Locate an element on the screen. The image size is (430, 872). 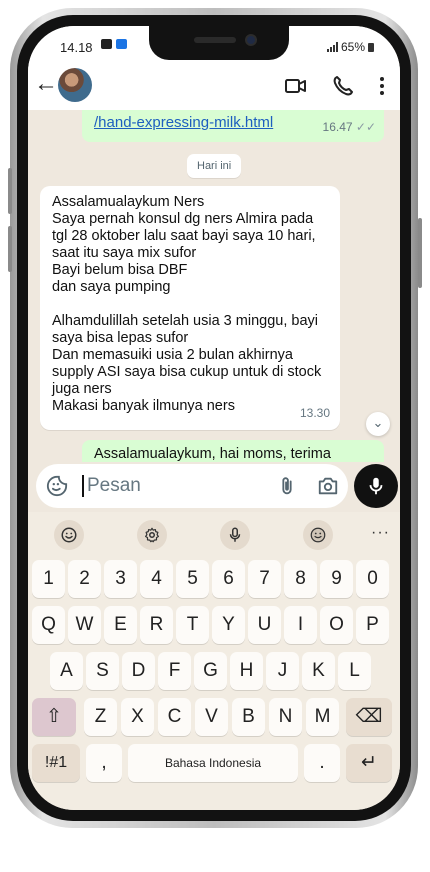
more-tools-icon: ··· is located at coordinates (380, 533).